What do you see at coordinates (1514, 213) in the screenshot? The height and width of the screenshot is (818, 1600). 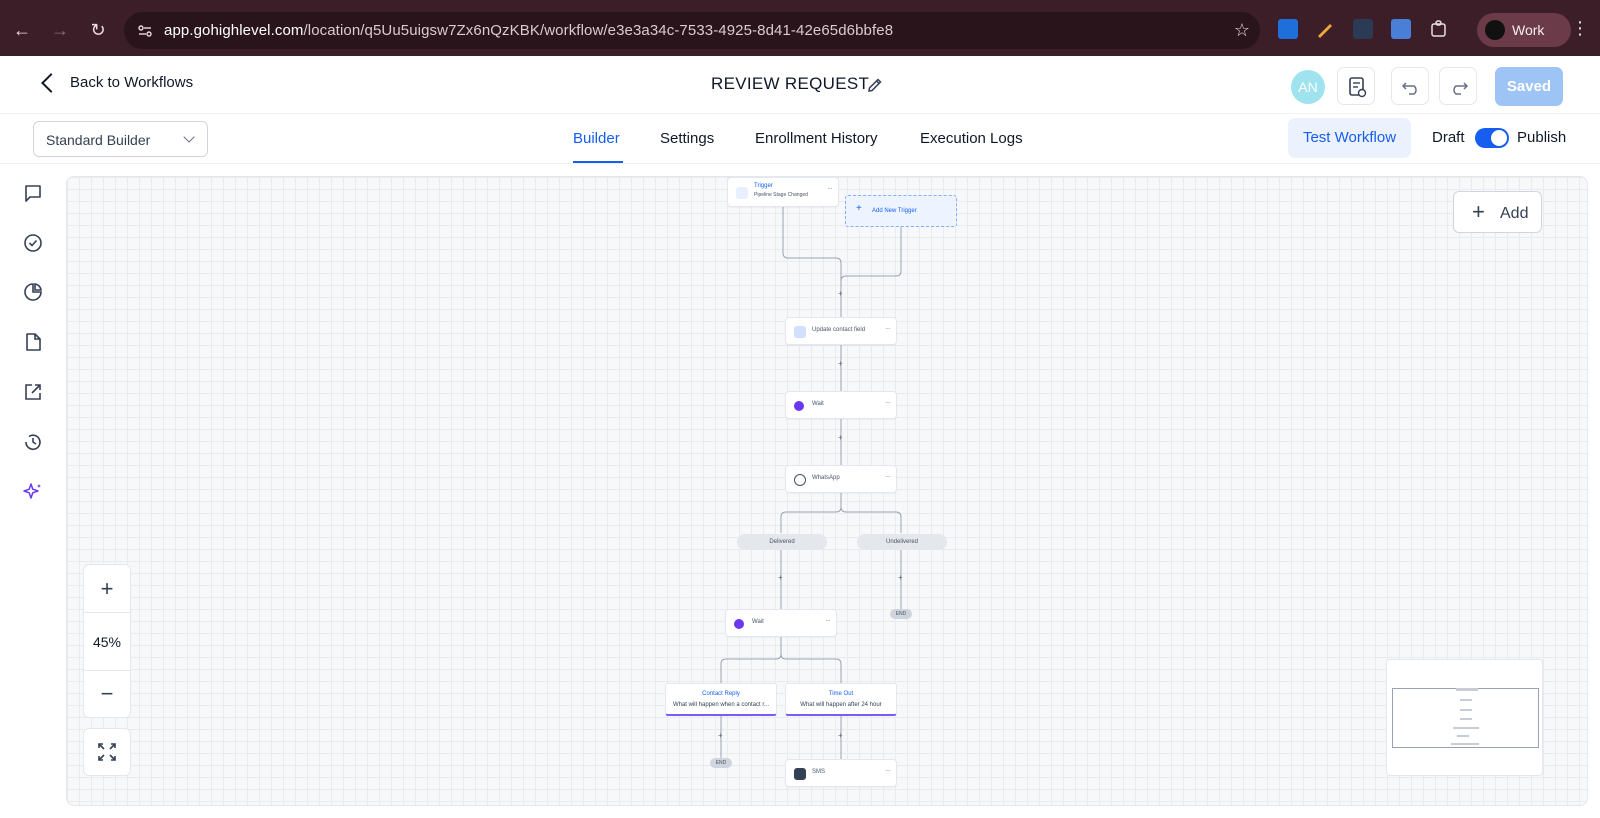 I see `add-label: Add` at bounding box center [1514, 213].